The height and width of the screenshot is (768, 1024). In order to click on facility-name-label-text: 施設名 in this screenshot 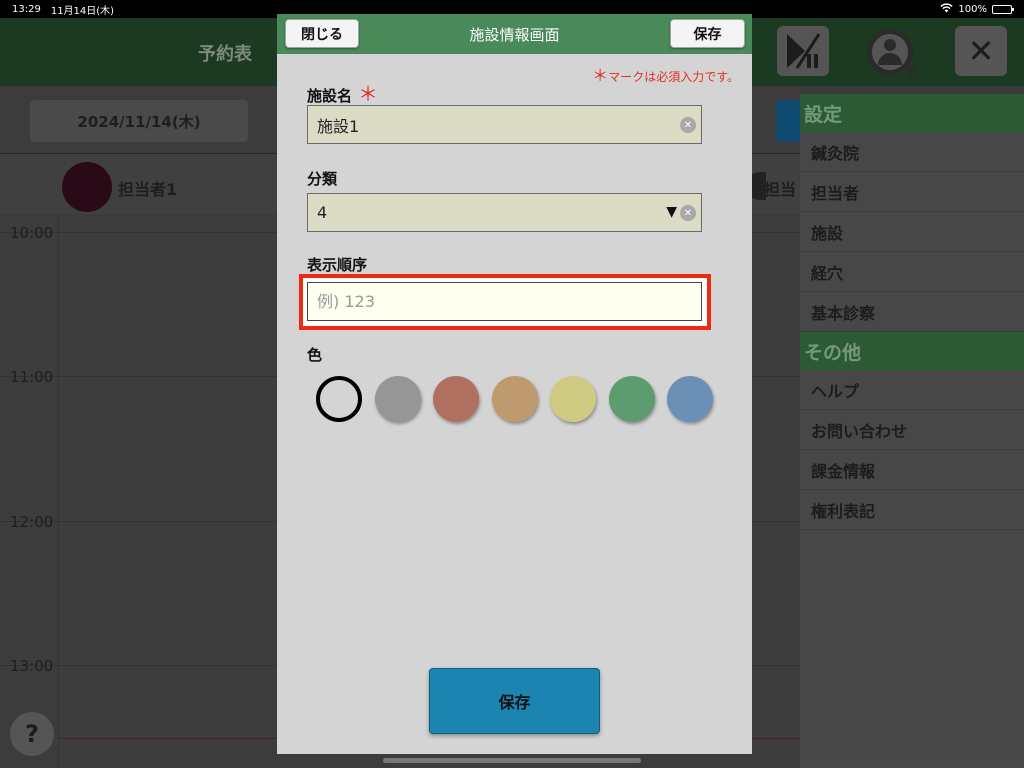, I will do `click(330, 96)`.